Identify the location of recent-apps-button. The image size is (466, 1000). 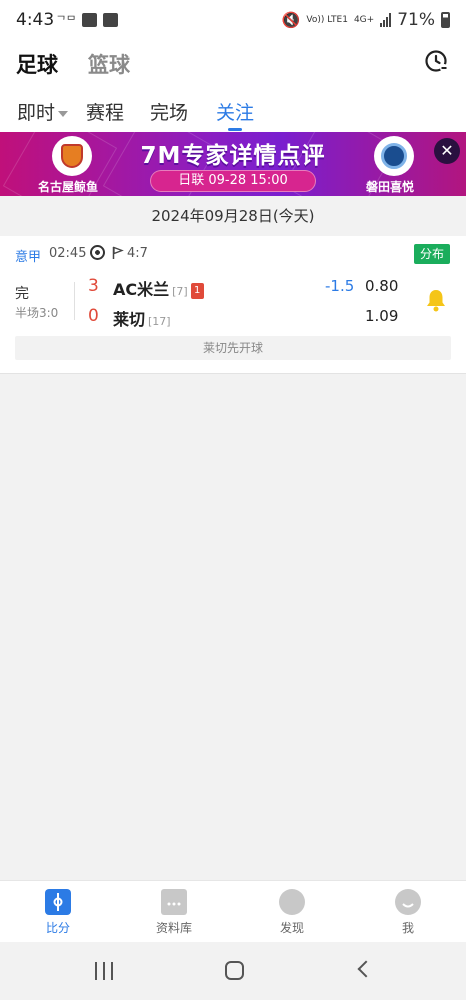
(105, 971).